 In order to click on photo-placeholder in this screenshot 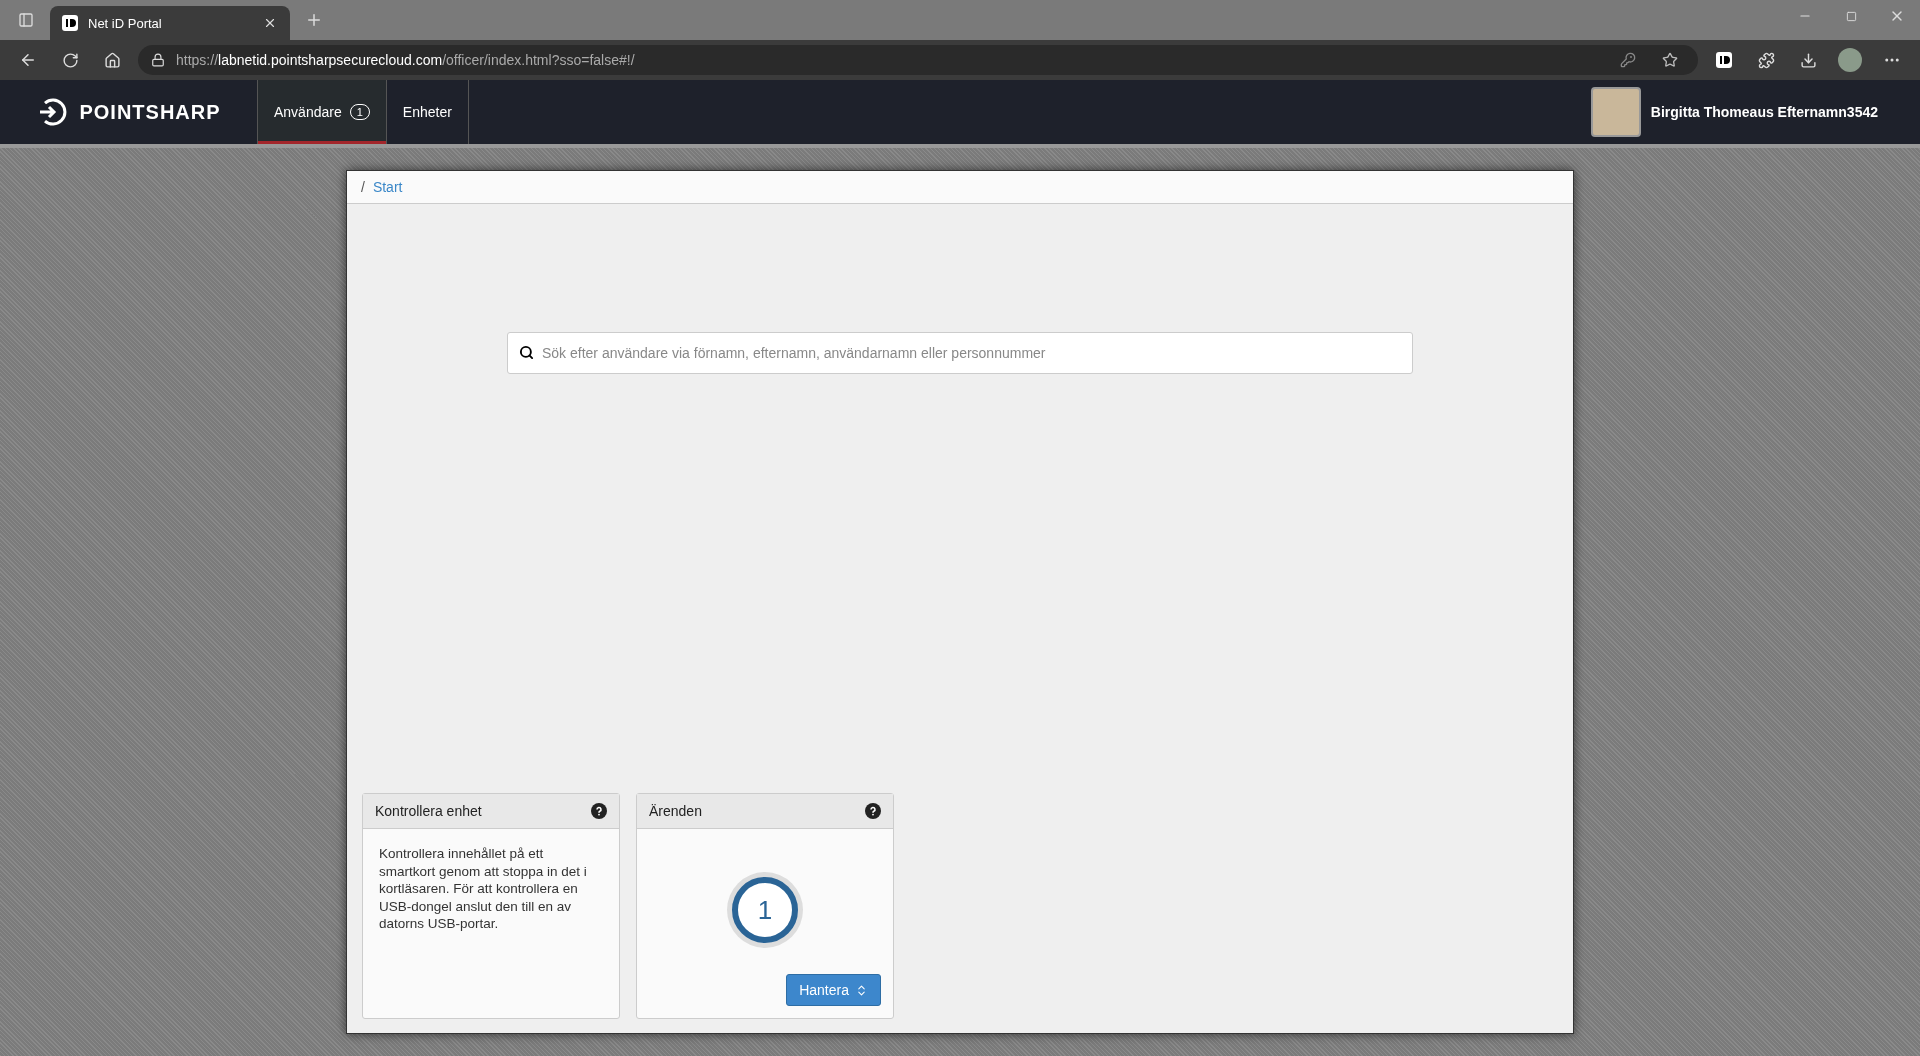, I will do `click(1615, 112)`.